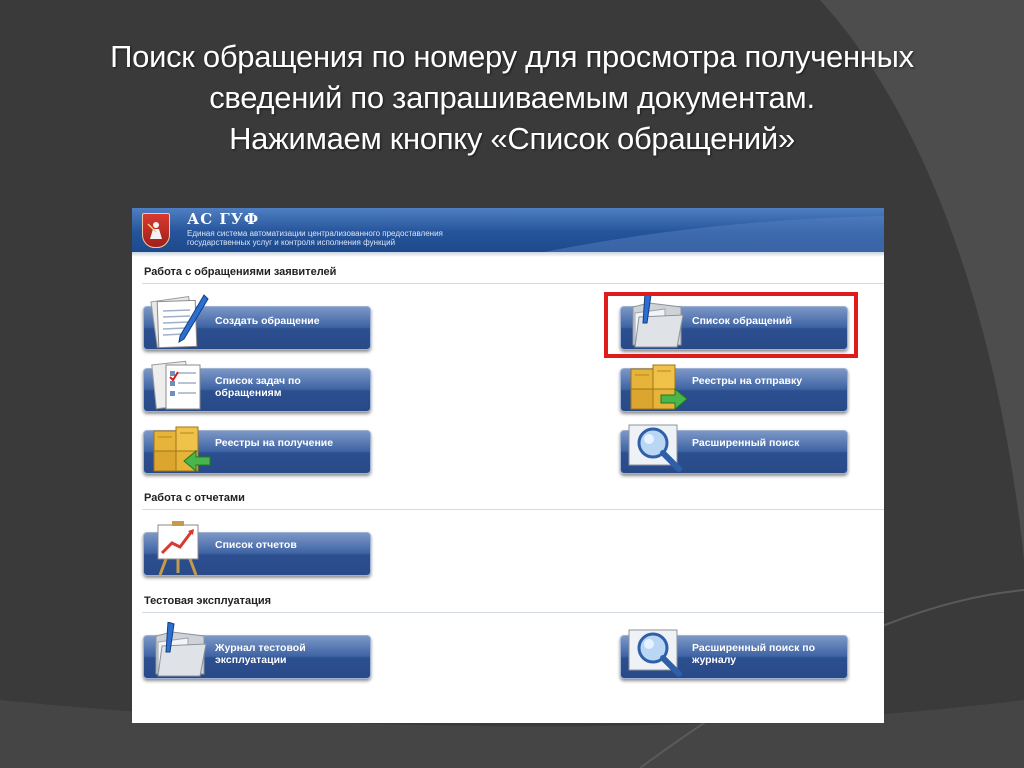  I want to click on test-journal-button: Журнал тестовой эксплуатации, so click(257, 650).